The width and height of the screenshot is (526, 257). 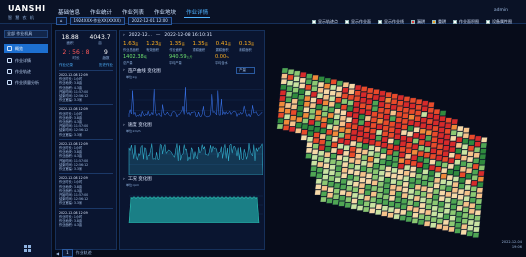 What do you see at coordinates (195, 209) in the screenshot?
I see `condition-chart` at bounding box center [195, 209].